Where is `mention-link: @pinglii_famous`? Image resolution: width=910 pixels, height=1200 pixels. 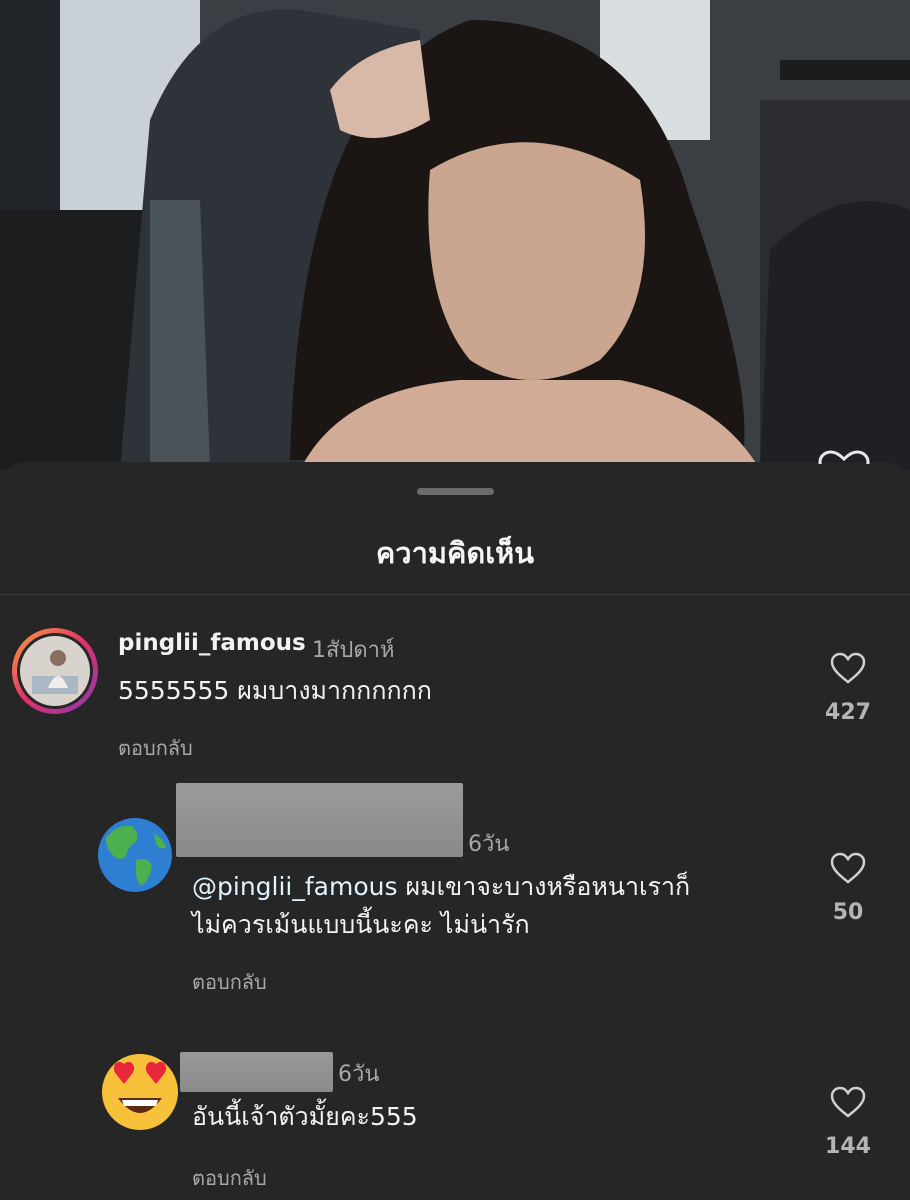 mention-link: @pinglii_famous is located at coordinates (295, 886).